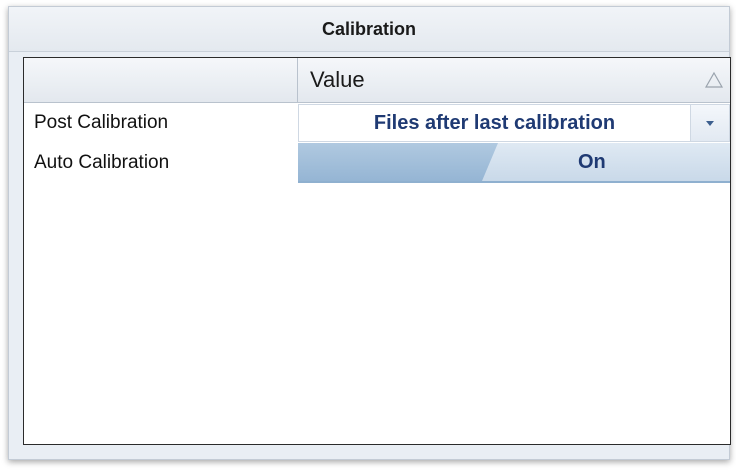 The height and width of the screenshot is (472, 736). I want to click on table-row-auto-calibration: Auto Calibration On, so click(377, 163).